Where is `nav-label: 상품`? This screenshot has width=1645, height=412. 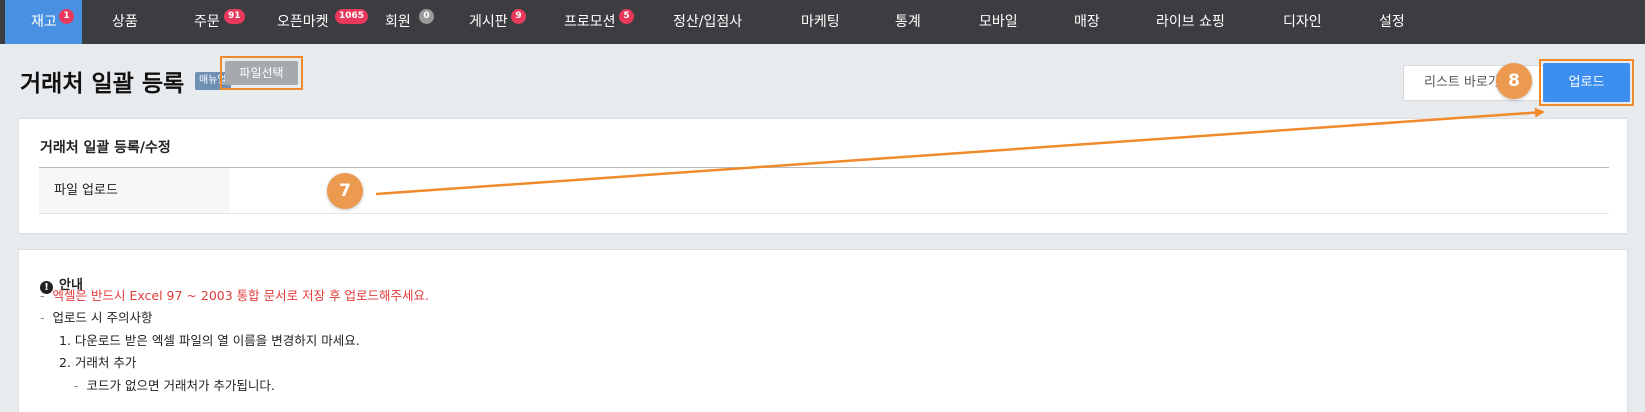 nav-label: 상품 is located at coordinates (125, 22).